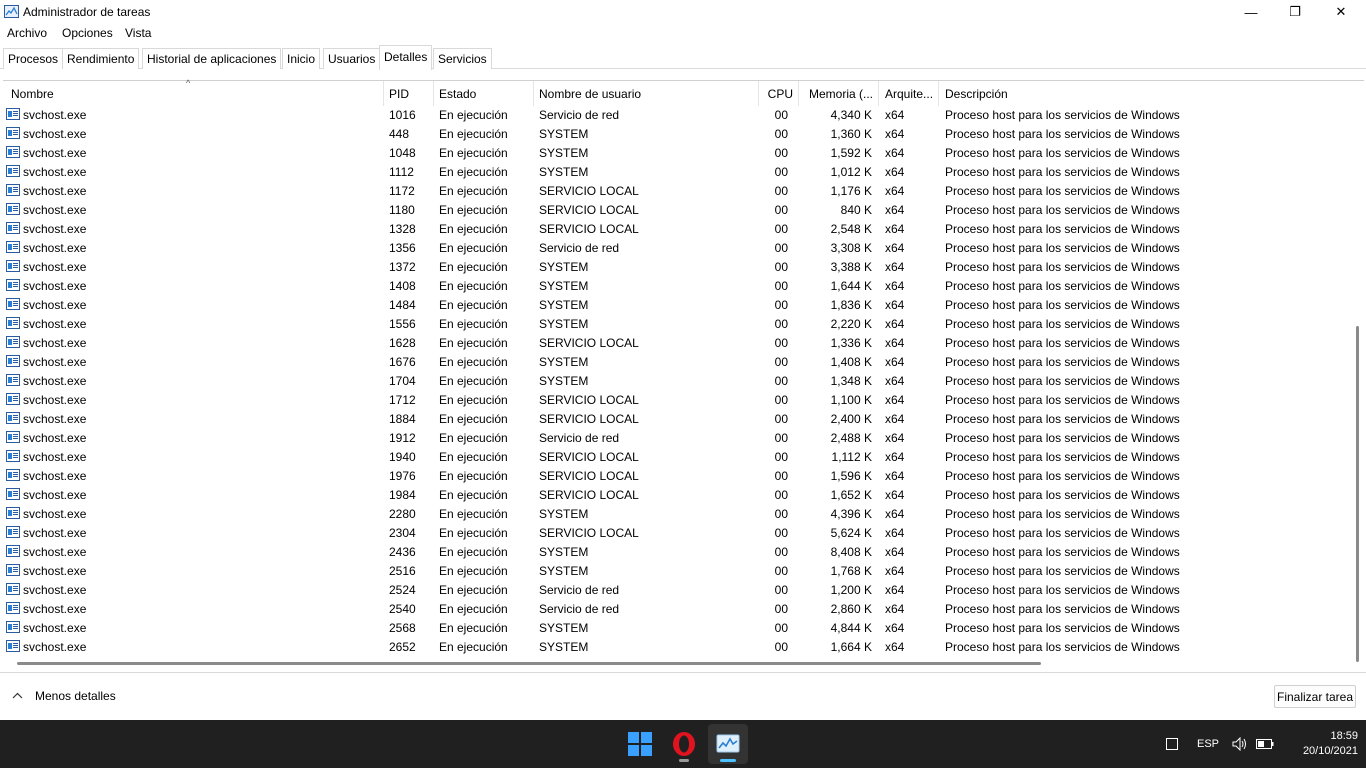 This screenshot has width=1366, height=768. Describe the element at coordinates (779, 93) in the screenshot. I see `column-header-cpu: CPU` at that location.